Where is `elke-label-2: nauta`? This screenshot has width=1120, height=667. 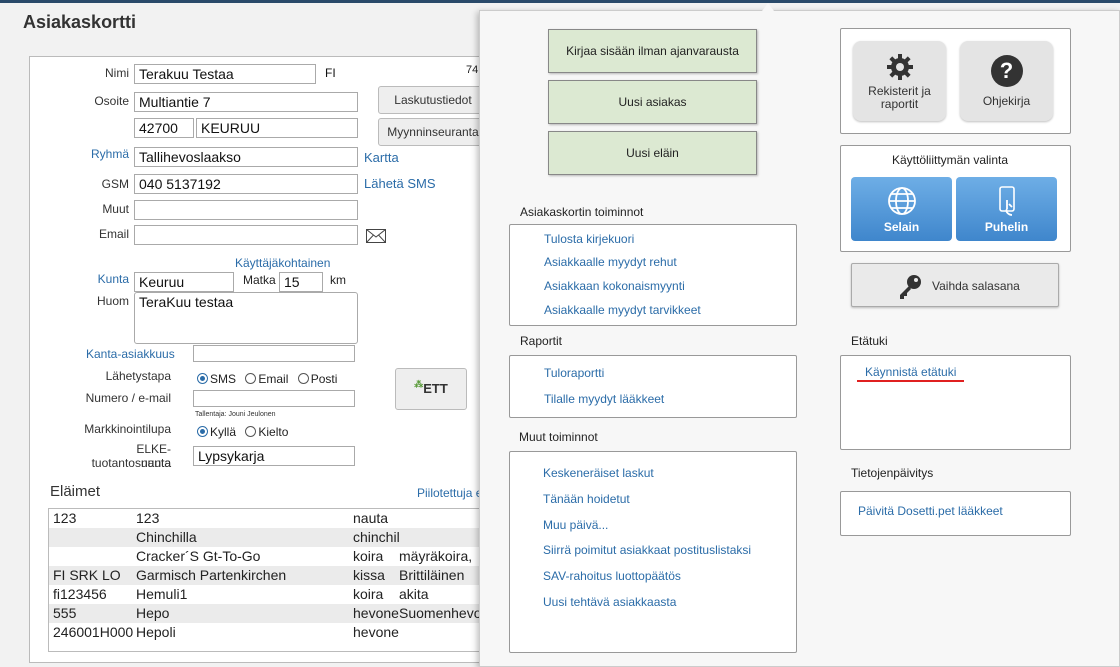
elke-label-2: nauta is located at coordinates (155, 463).